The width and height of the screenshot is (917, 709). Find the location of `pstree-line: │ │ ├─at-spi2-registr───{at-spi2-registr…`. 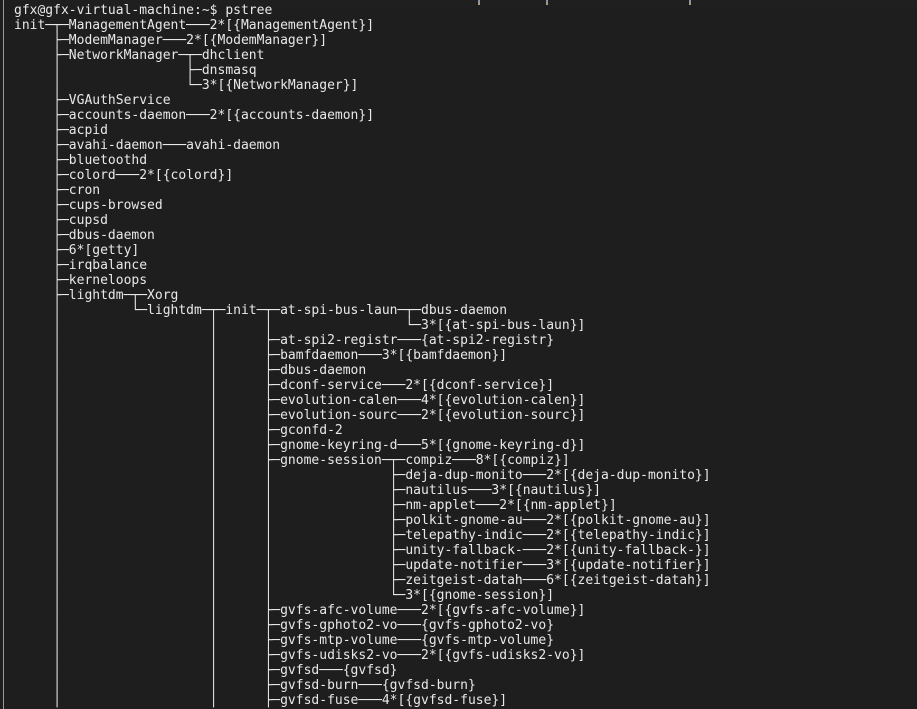

pstree-line: │ │ ├─at-spi2-registr───{at-spi2-registr… is located at coordinates (284, 340).